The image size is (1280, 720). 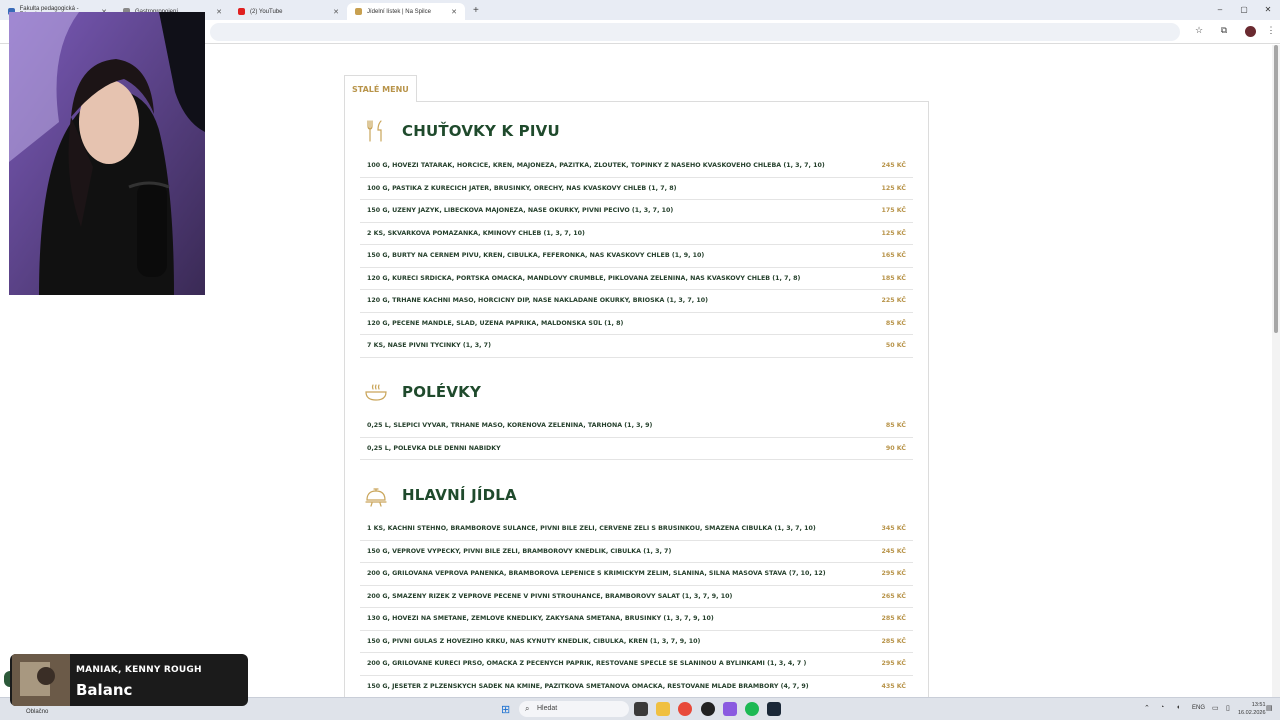 I want to click on clock-time: 13:51, so click(x=1258, y=705).